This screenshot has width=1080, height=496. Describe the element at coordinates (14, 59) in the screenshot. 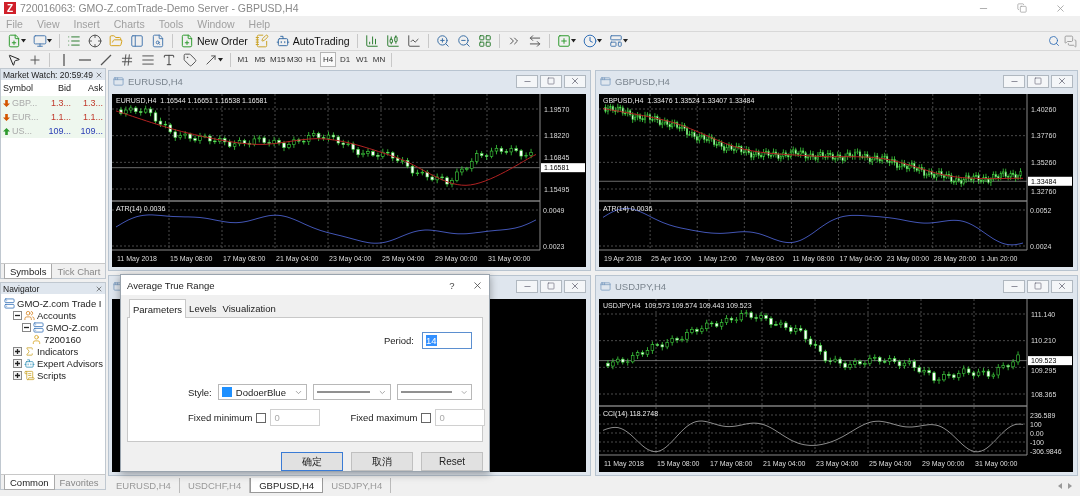

I see `cursor-icon` at that location.